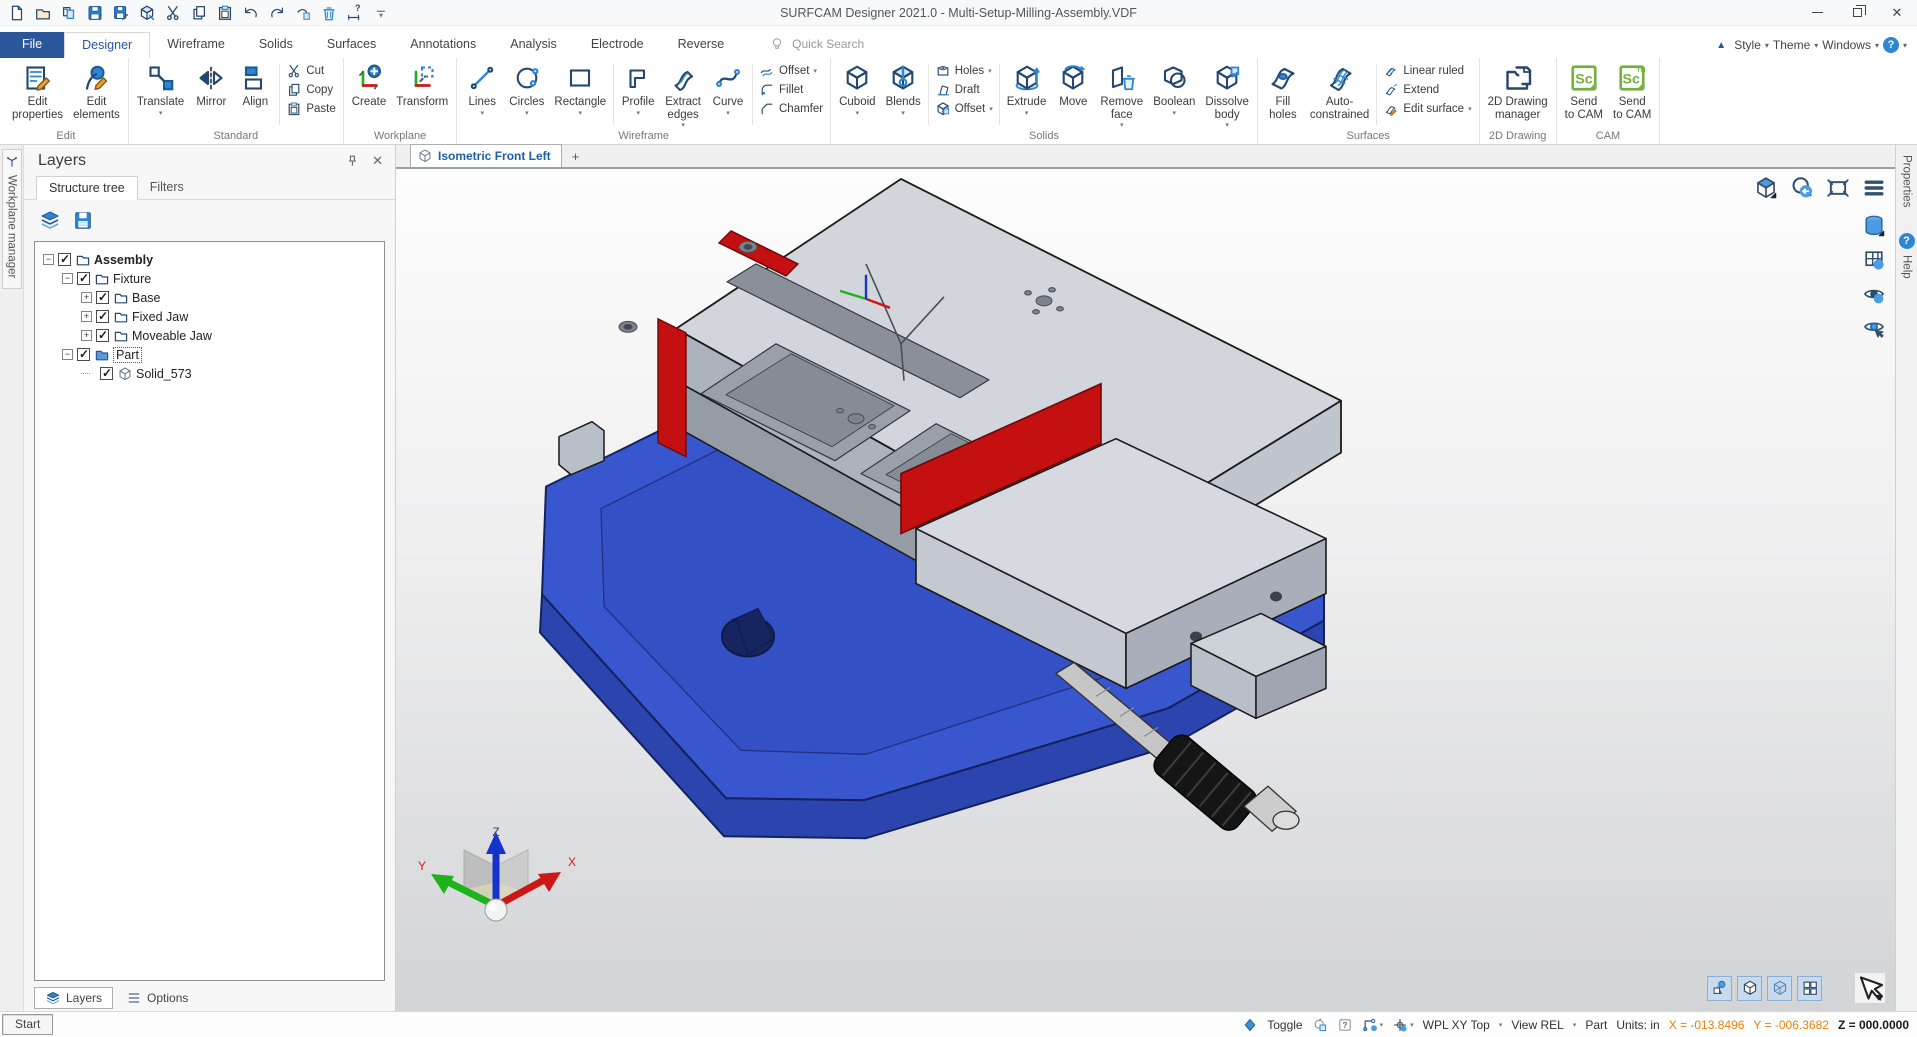  I want to click on redo-icon, so click(277, 13).